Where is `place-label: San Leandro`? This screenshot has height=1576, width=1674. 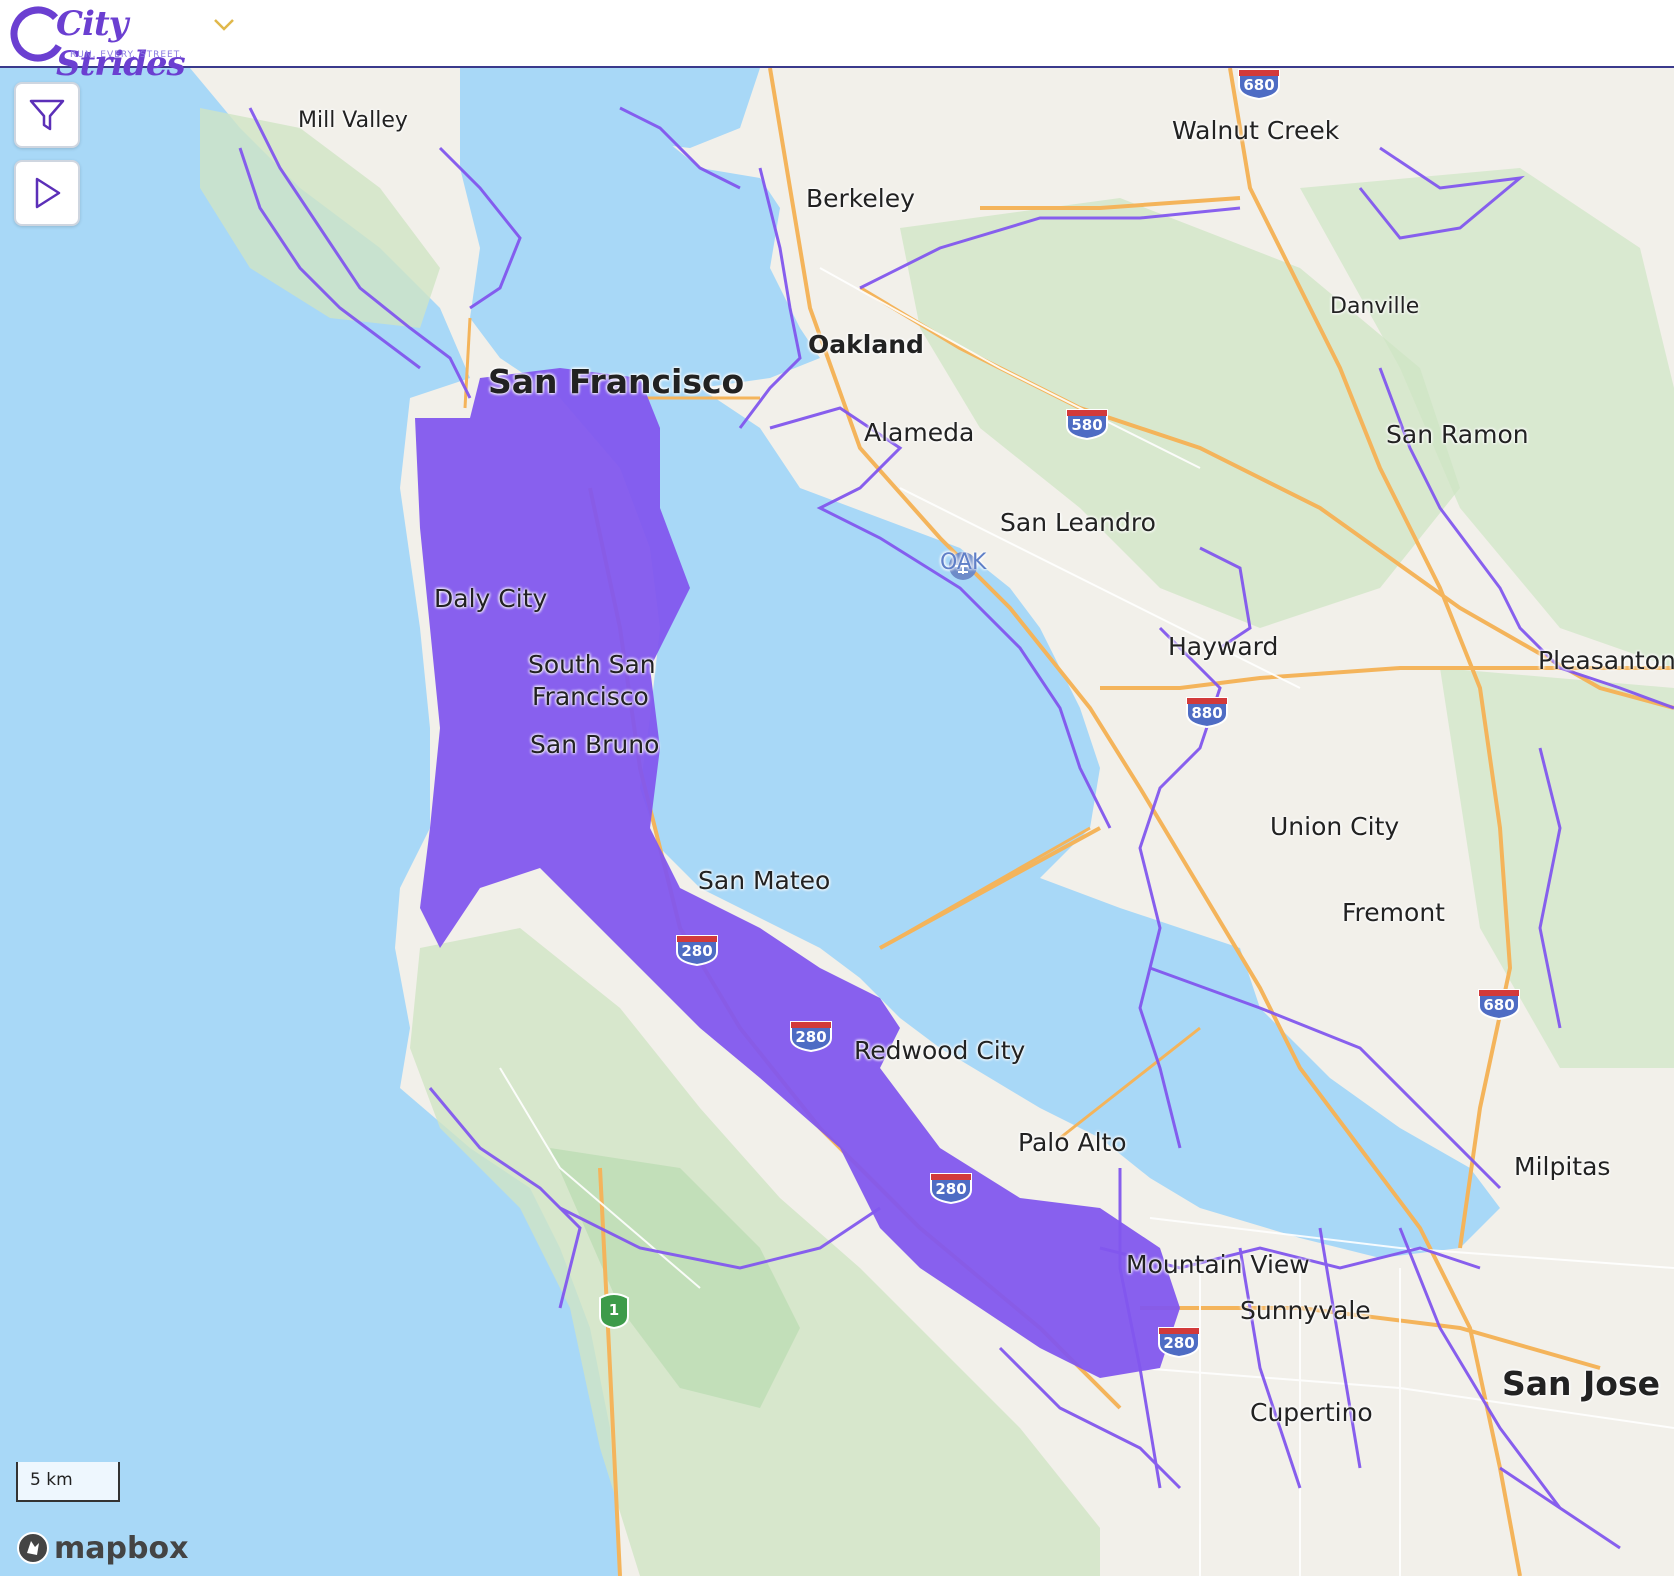 place-label: San Leandro is located at coordinates (1078, 522).